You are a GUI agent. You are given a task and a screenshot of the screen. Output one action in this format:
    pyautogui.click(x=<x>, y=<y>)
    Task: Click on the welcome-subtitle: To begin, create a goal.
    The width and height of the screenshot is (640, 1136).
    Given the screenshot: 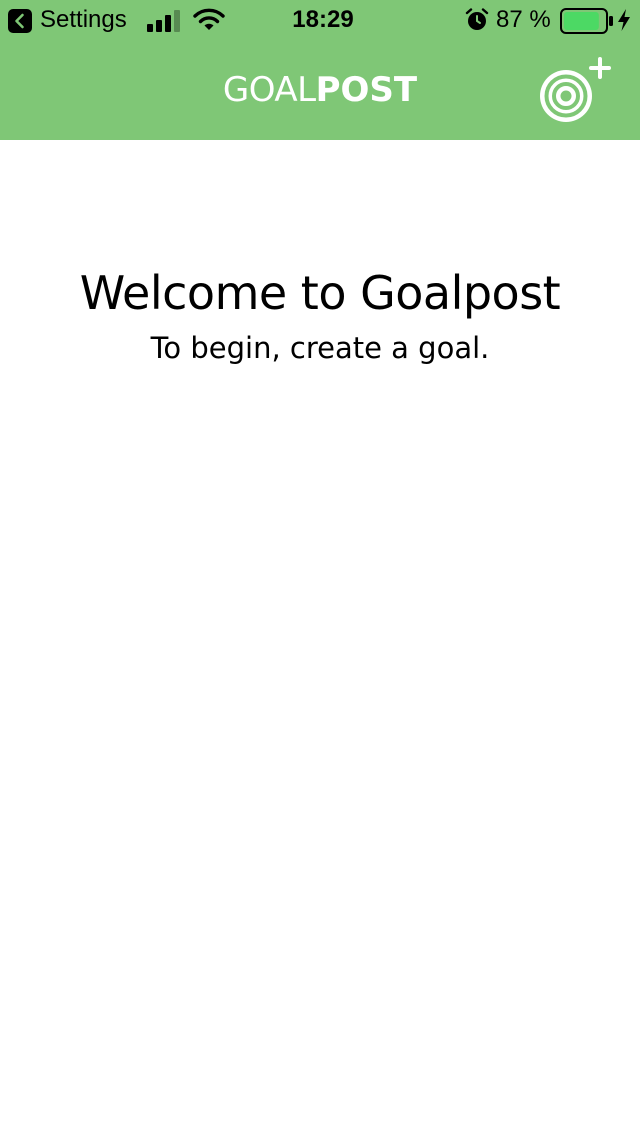 What is the action you would take?
    pyautogui.click(x=320, y=348)
    